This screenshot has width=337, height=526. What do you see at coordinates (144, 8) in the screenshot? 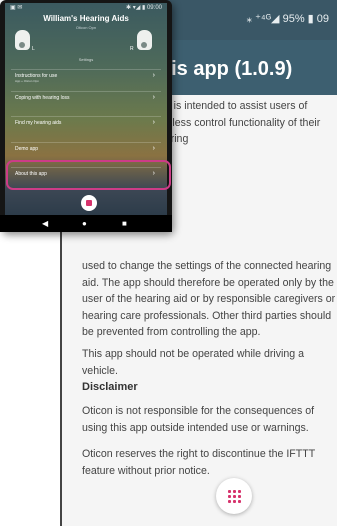
I see `status-right-icons: ✱ ▾◢ ▮ 09:00` at bounding box center [144, 8].